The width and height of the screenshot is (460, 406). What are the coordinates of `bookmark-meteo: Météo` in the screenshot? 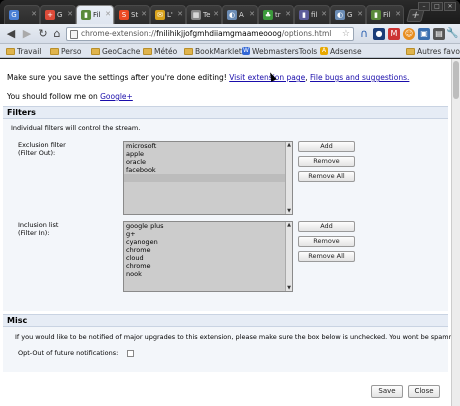 It's located at (160, 51).